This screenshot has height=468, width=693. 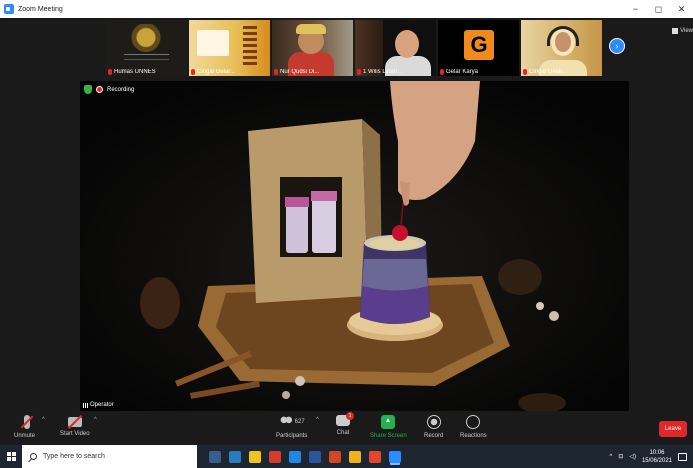 I want to click on gelar-karya-logo: G, so click(x=479, y=45).